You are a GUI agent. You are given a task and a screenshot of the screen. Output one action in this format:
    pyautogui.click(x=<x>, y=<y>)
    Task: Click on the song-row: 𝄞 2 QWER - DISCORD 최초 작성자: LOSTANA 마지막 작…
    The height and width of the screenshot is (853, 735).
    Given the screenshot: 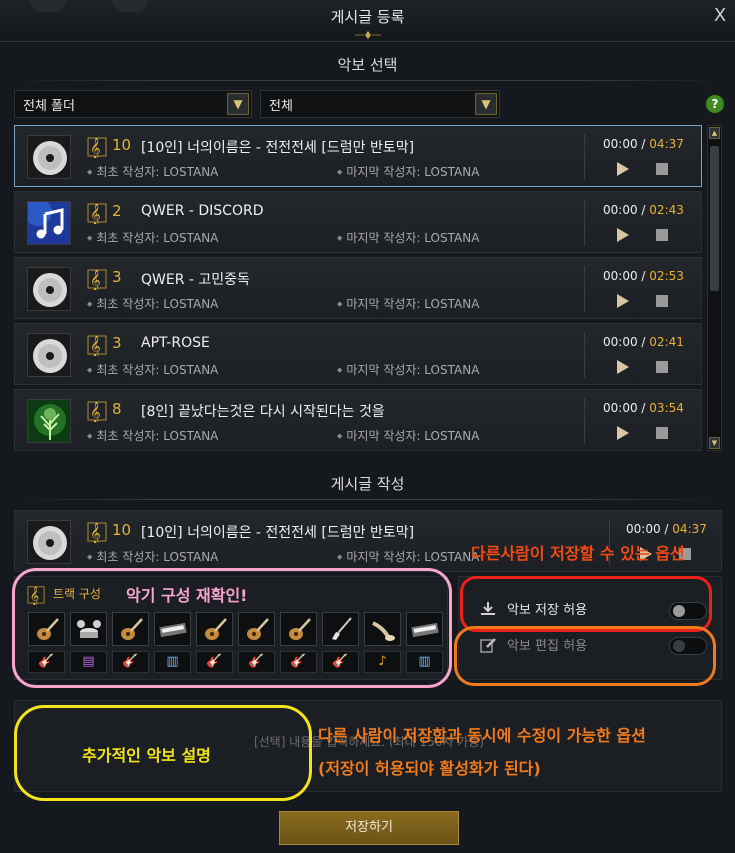 What is the action you would take?
    pyautogui.click(x=358, y=222)
    